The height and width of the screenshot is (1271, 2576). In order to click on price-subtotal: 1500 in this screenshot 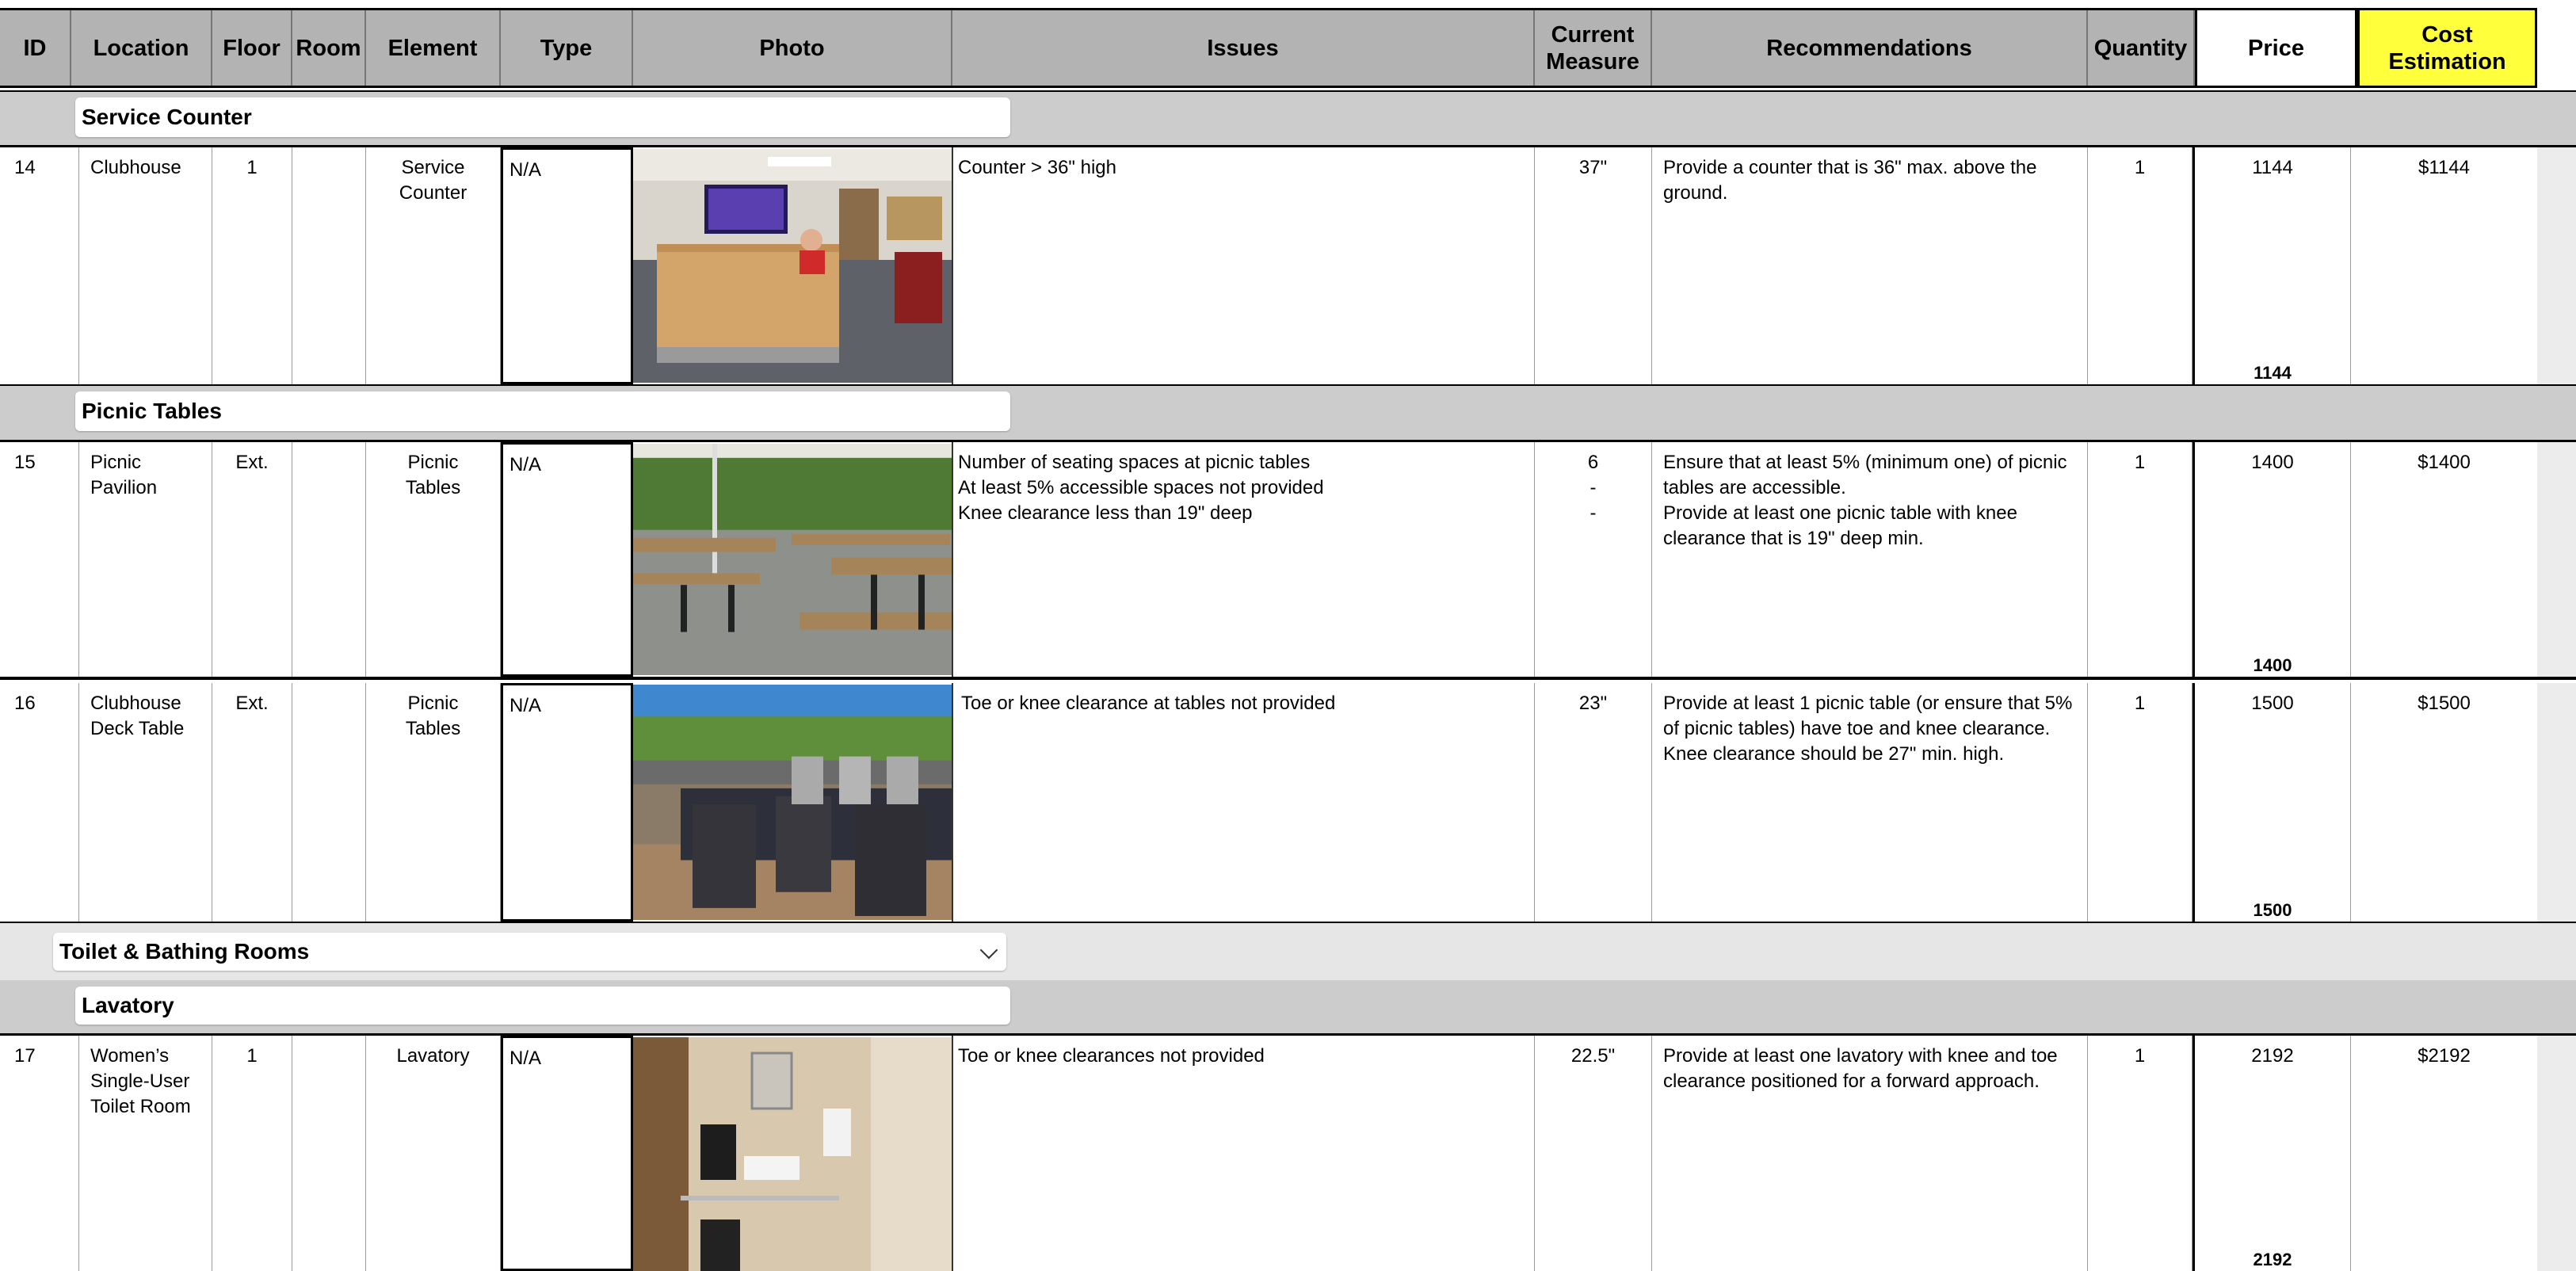, I will do `click(2272, 910)`.